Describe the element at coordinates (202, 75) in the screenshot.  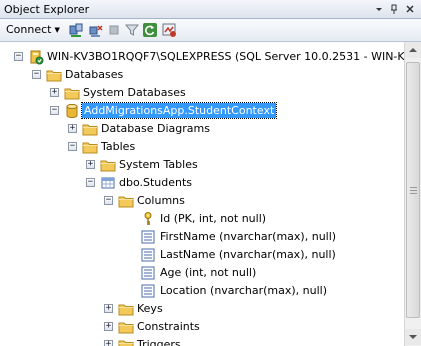
I see `tree-node-databases: − Databases` at that location.